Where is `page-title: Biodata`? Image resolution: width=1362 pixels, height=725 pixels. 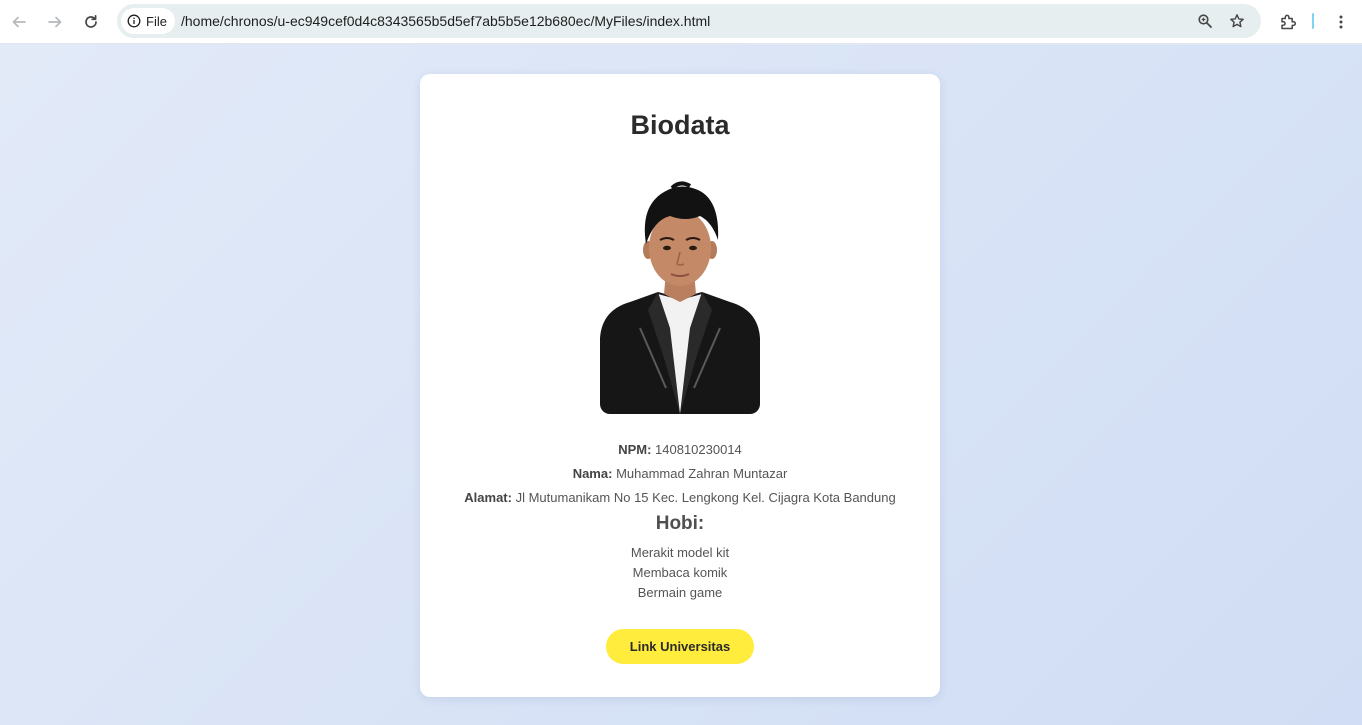
page-title: Biodata is located at coordinates (680, 125).